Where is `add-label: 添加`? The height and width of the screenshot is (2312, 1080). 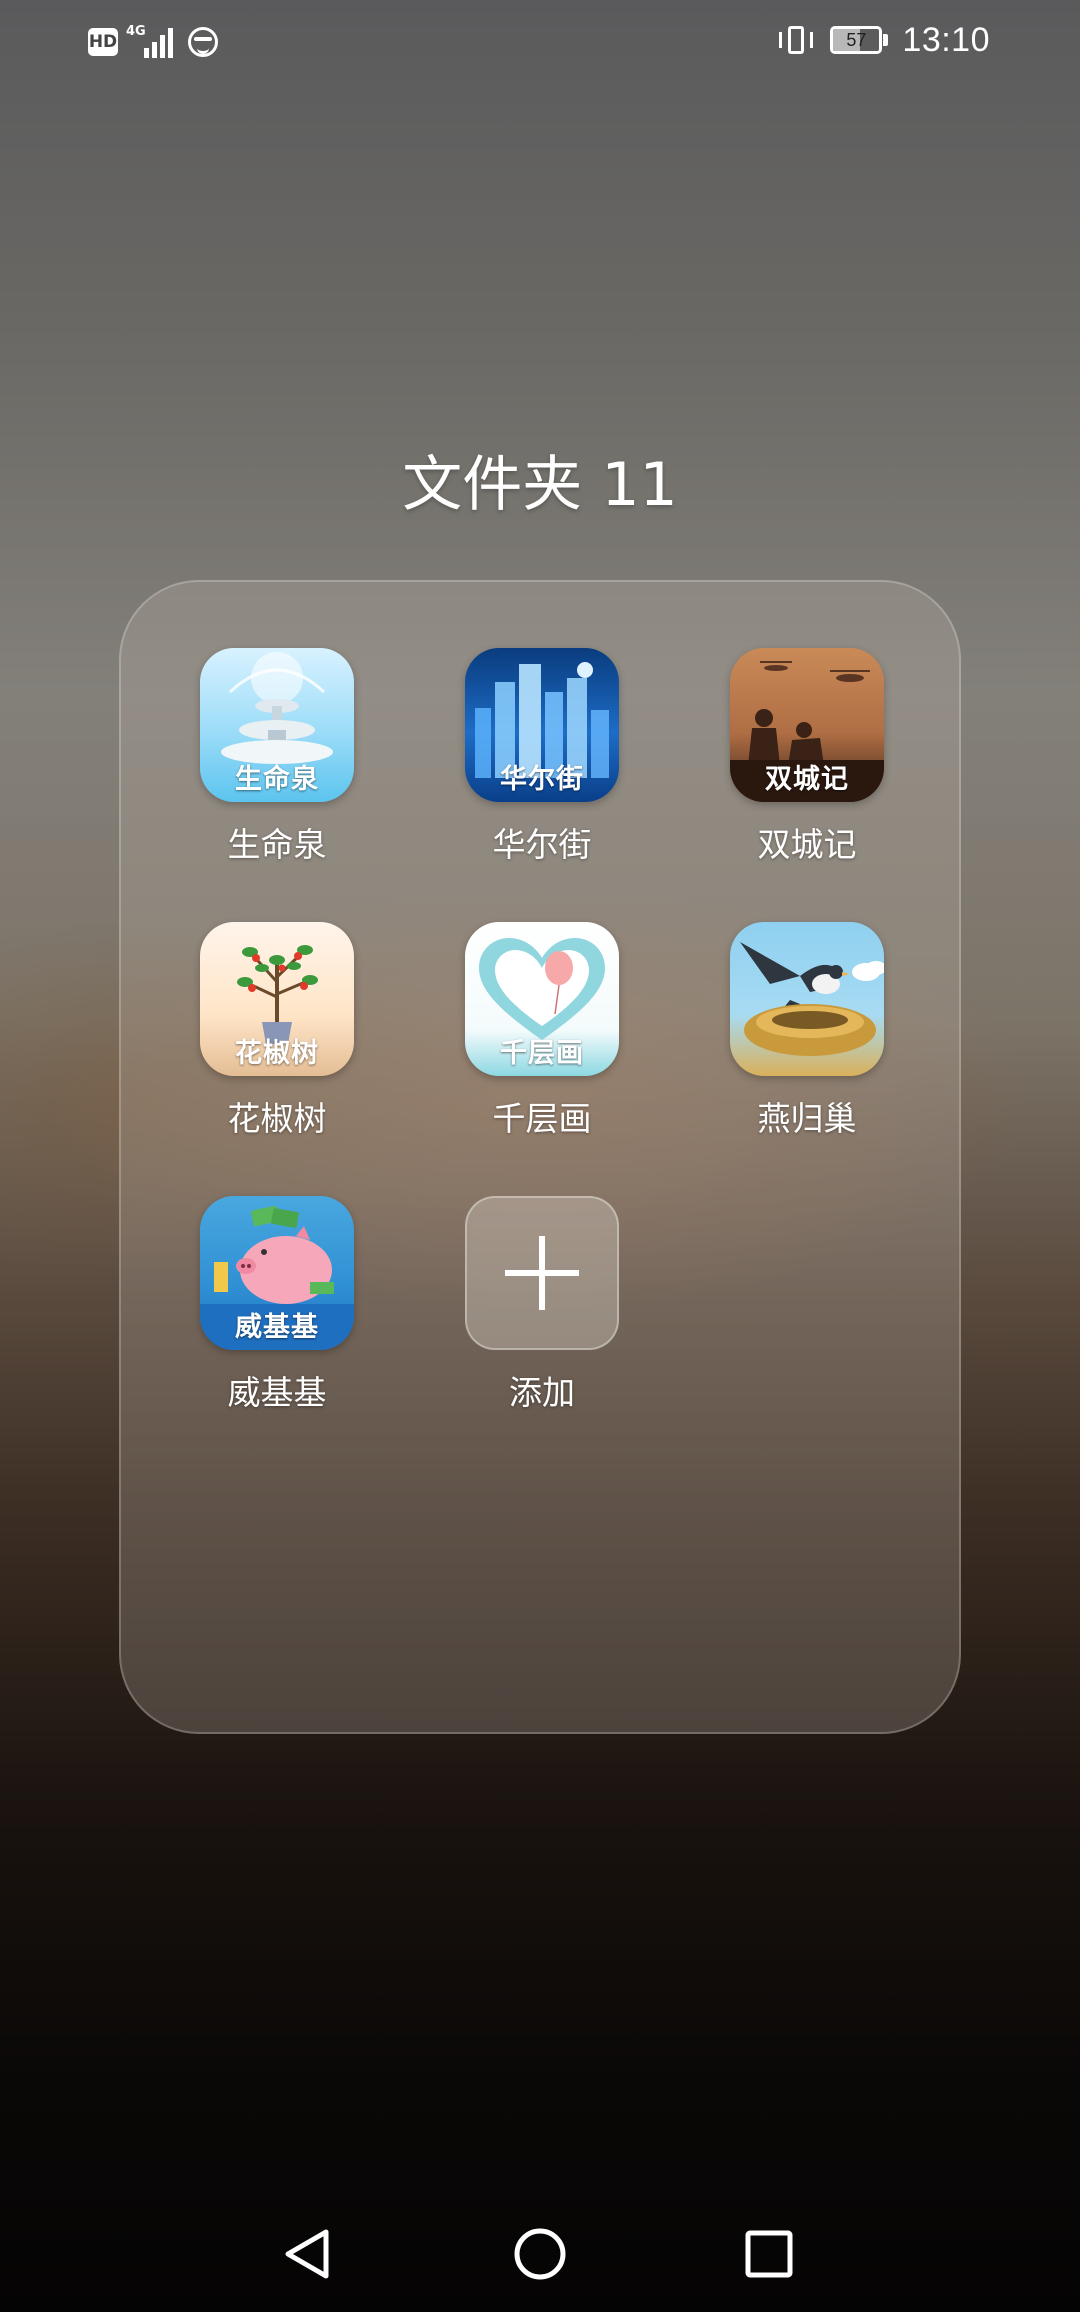 add-label: 添加 is located at coordinates (542, 1392).